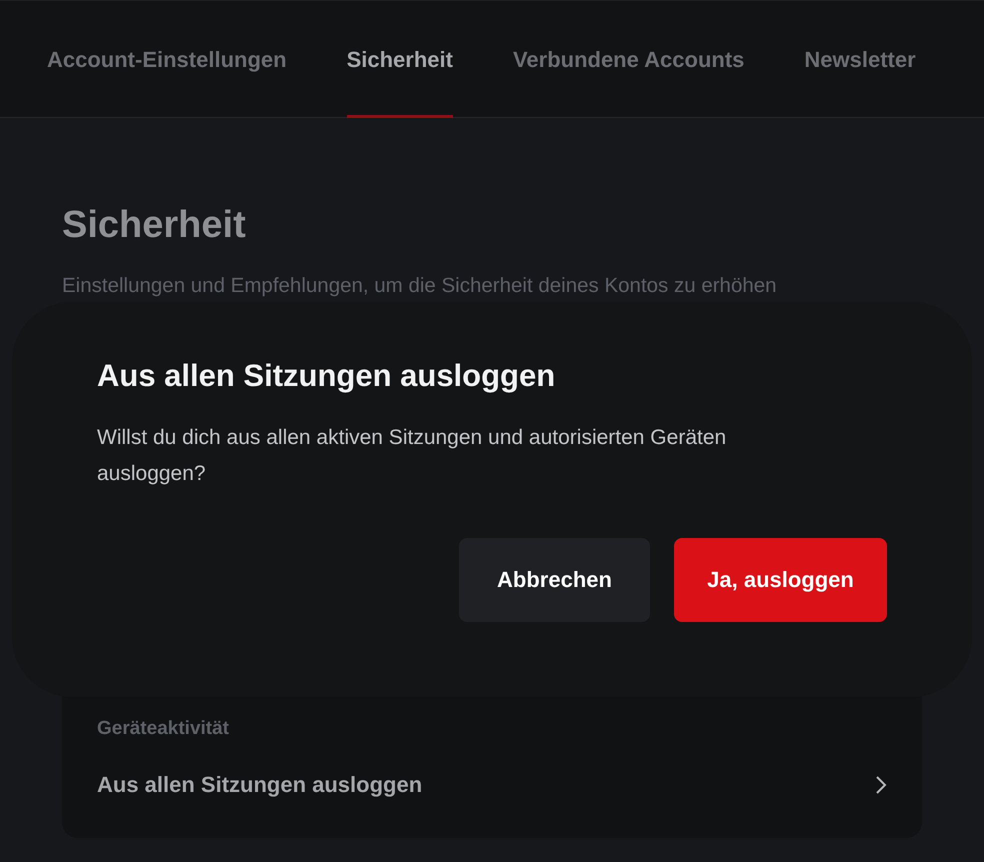  I want to click on tab: Account-Einstellungen, so click(167, 59).